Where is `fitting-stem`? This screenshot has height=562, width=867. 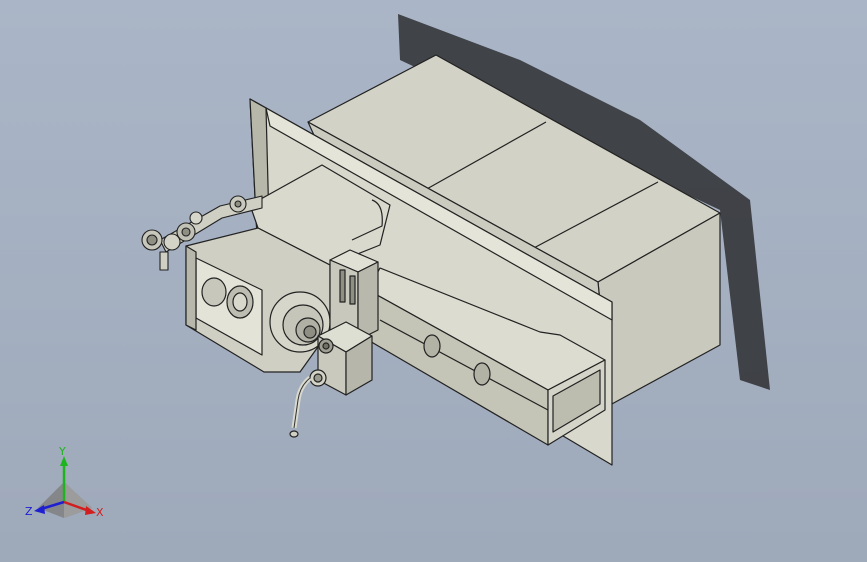 fitting-stem is located at coordinates (164, 261).